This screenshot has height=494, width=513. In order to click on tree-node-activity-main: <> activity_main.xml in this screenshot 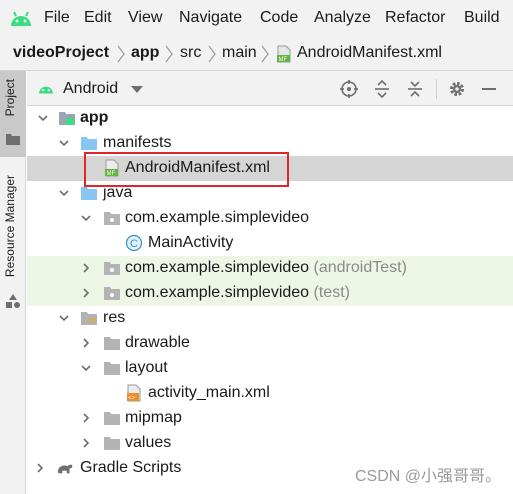, I will do `click(270, 393)`.